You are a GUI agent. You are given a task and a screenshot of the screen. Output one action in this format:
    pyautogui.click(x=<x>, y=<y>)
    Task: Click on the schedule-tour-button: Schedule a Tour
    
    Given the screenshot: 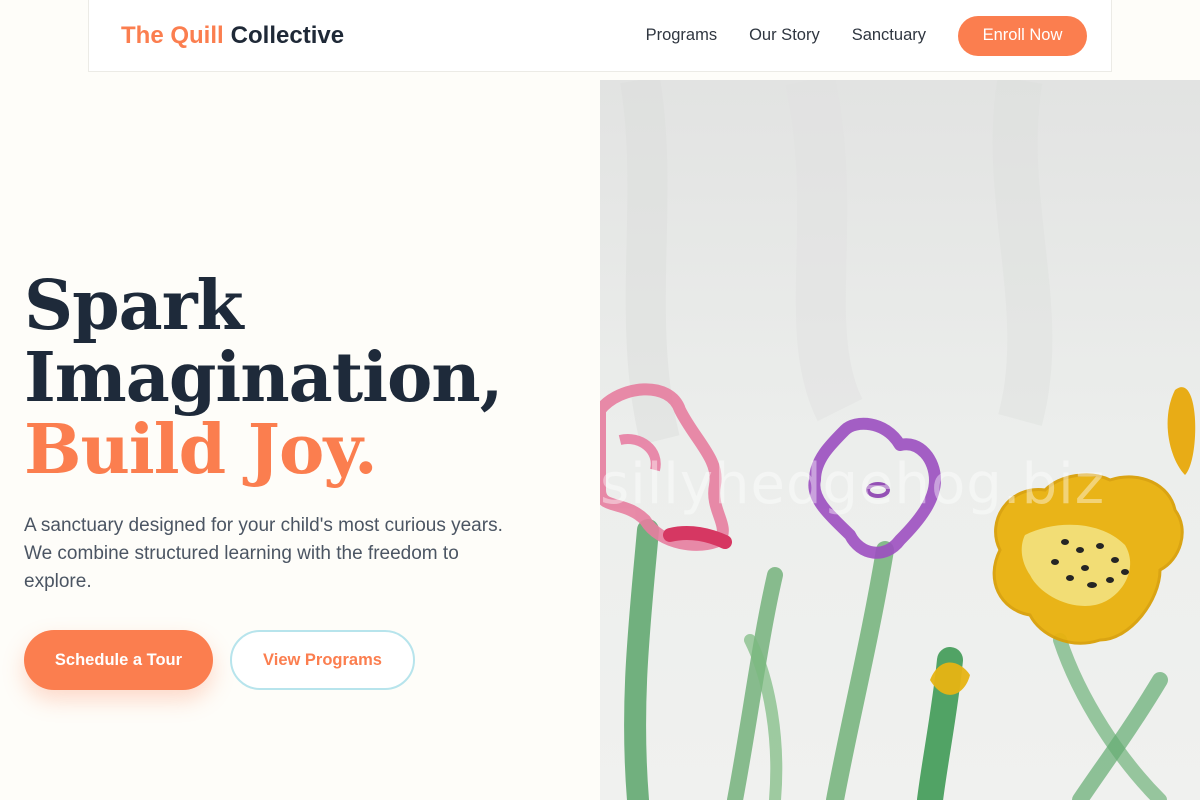 What is the action you would take?
    pyautogui.click(x=118, y=660)
    